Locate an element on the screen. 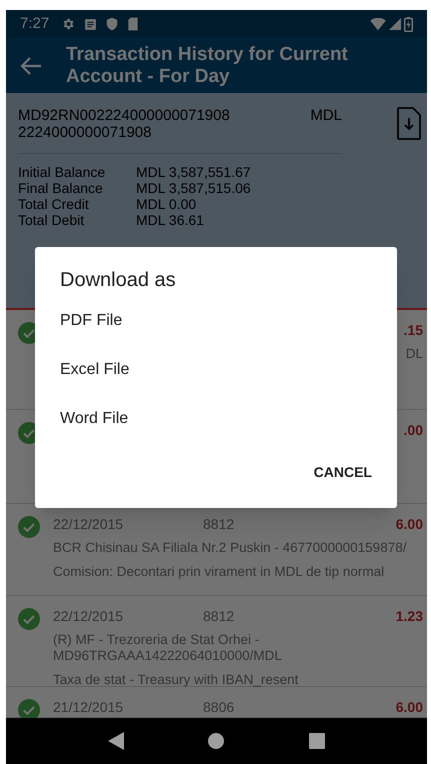  balance-label: Total Credit is located at coordinates (54, 204).